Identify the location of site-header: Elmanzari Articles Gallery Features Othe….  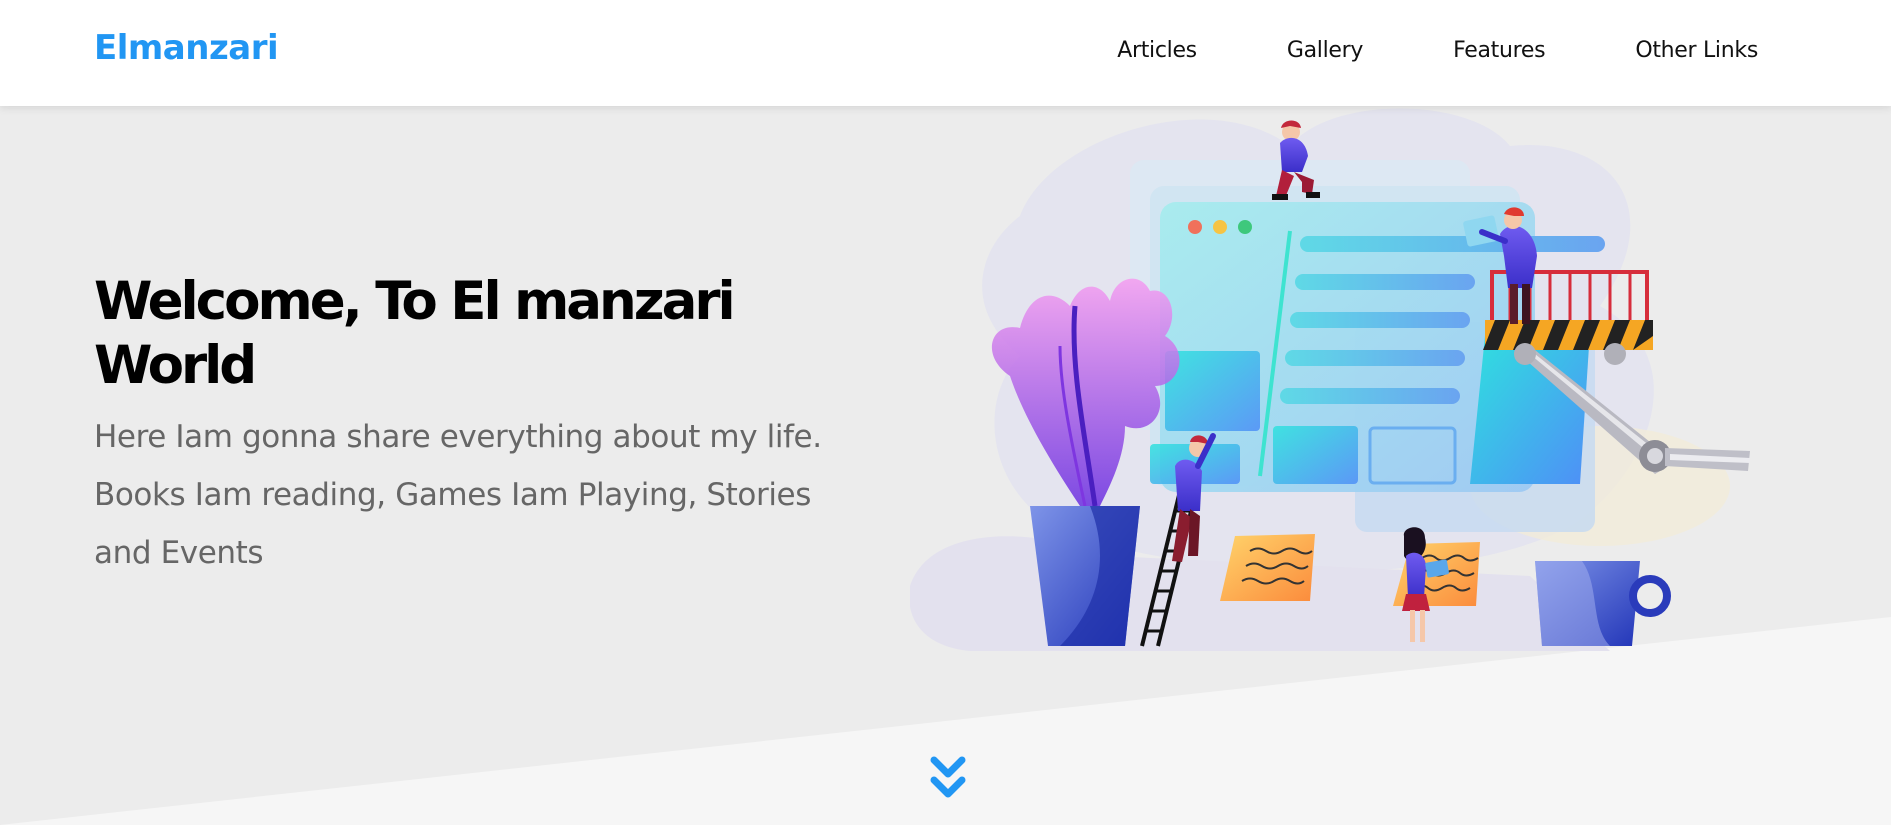
(945, 53).